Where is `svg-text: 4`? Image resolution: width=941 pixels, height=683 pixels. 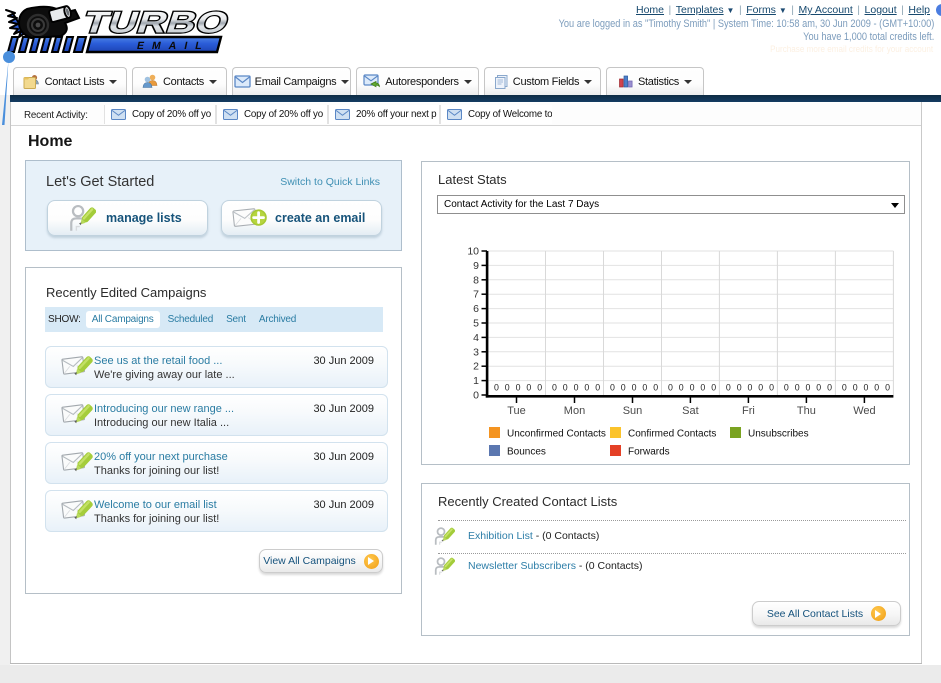 svg-text: 4 is located at coordinates (476, 338).